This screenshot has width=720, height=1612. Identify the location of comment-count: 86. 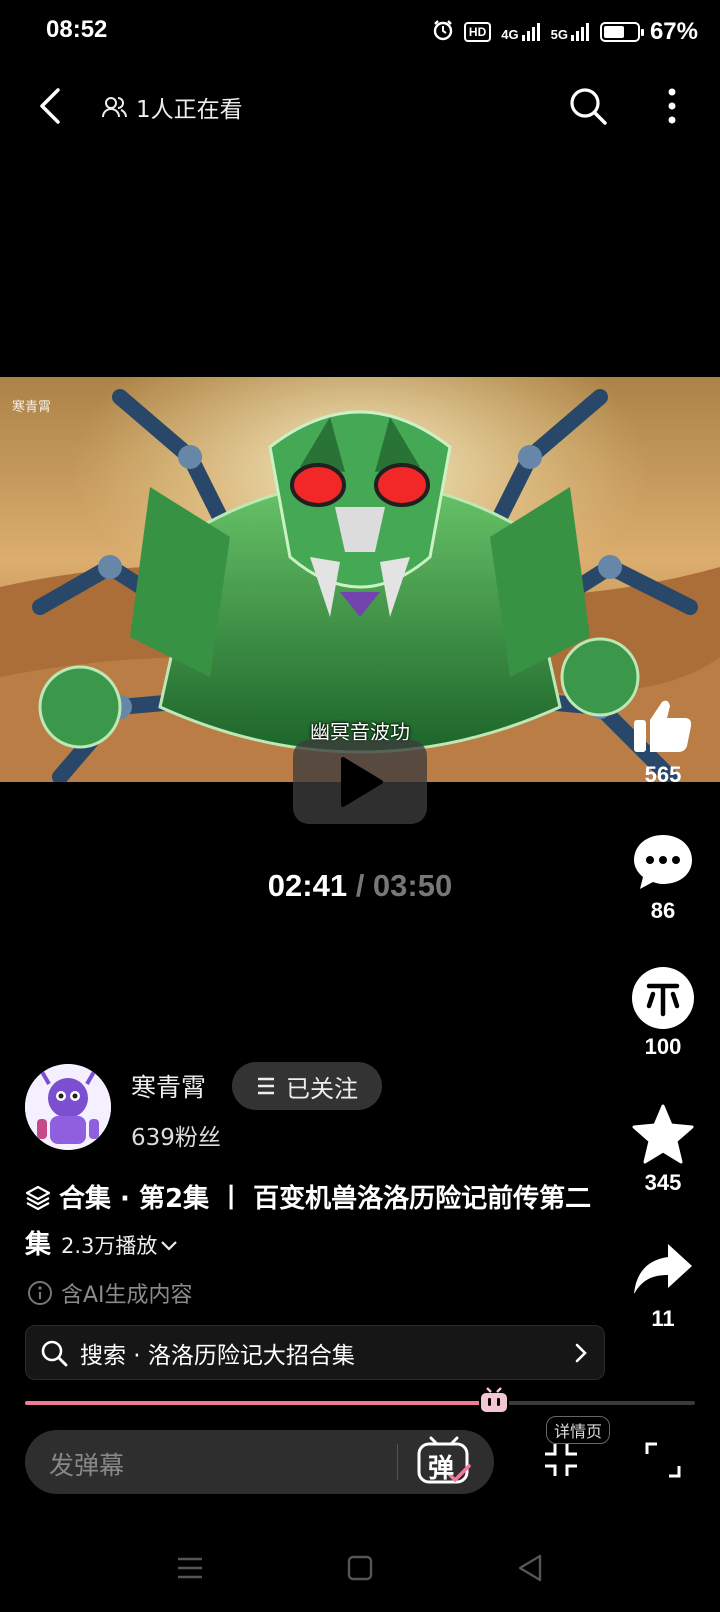
(663, 910).